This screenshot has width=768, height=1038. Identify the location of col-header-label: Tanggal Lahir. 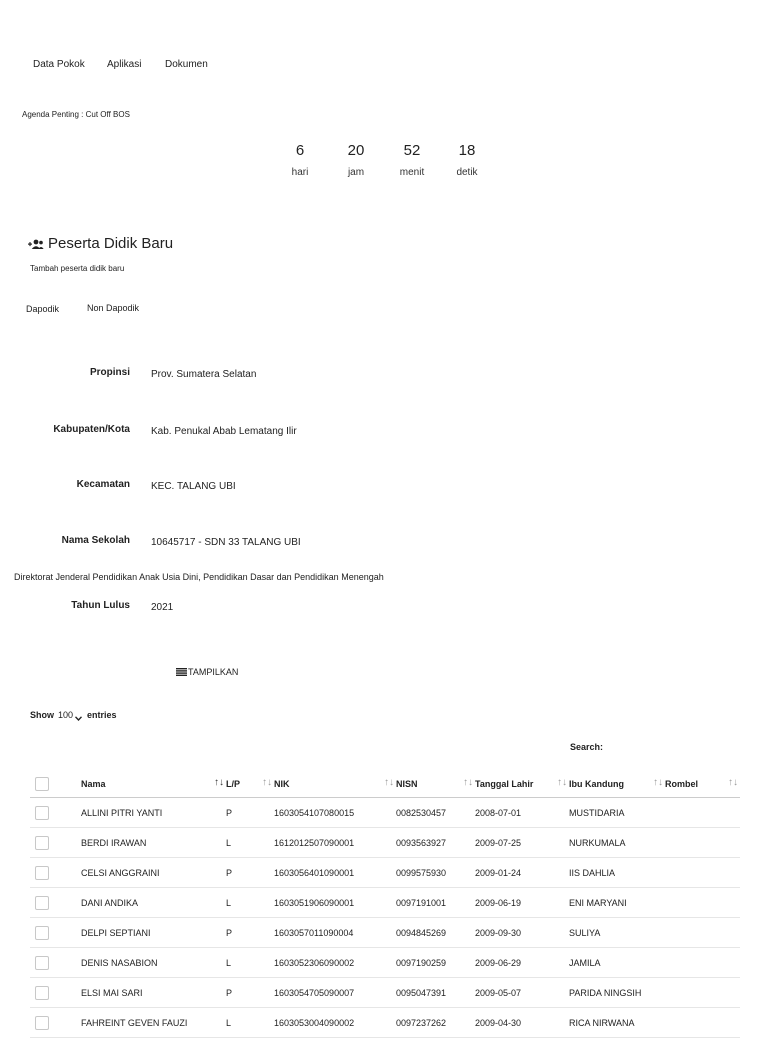
(504, 784).